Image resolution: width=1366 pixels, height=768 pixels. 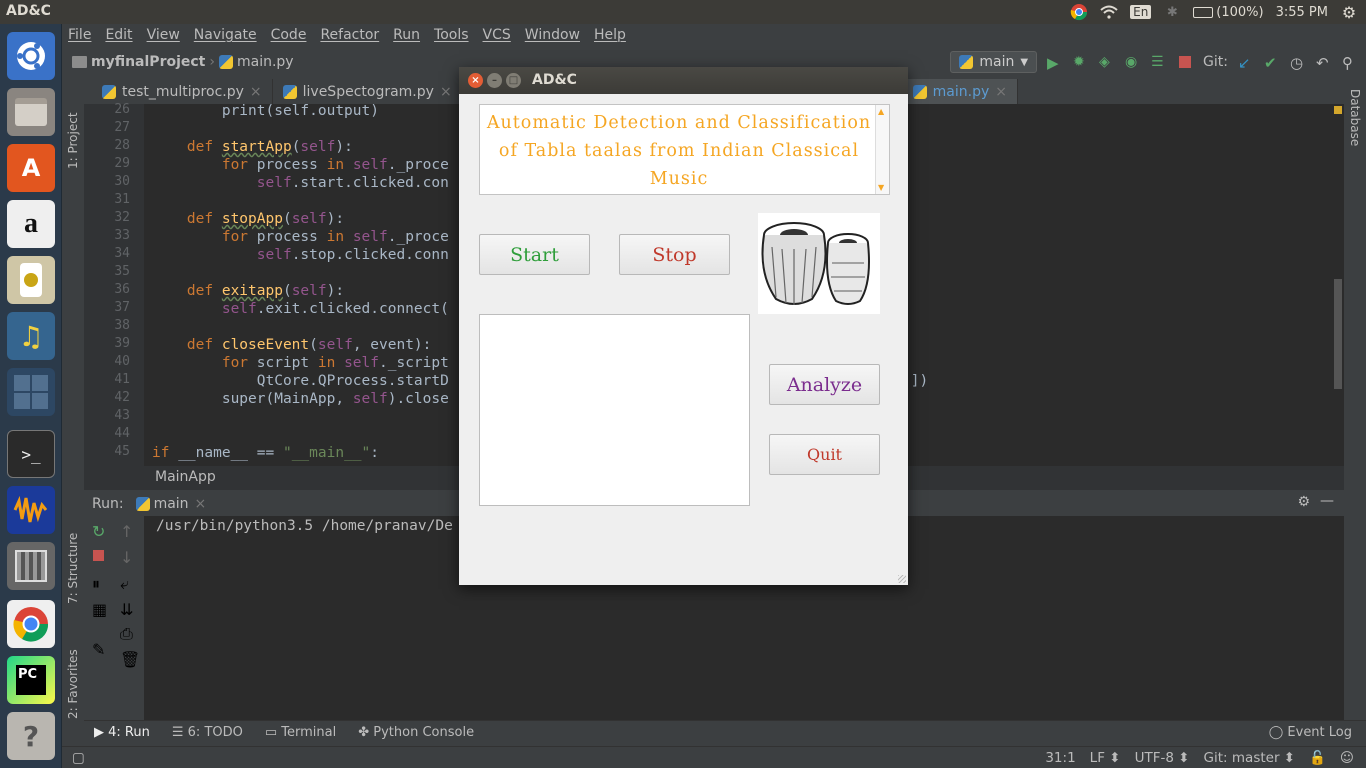 What do you see at coordinates (73, 568) in the screenshot?
I see `structure-tool-tab: 7: Structure` at bounding box center [73, 568].